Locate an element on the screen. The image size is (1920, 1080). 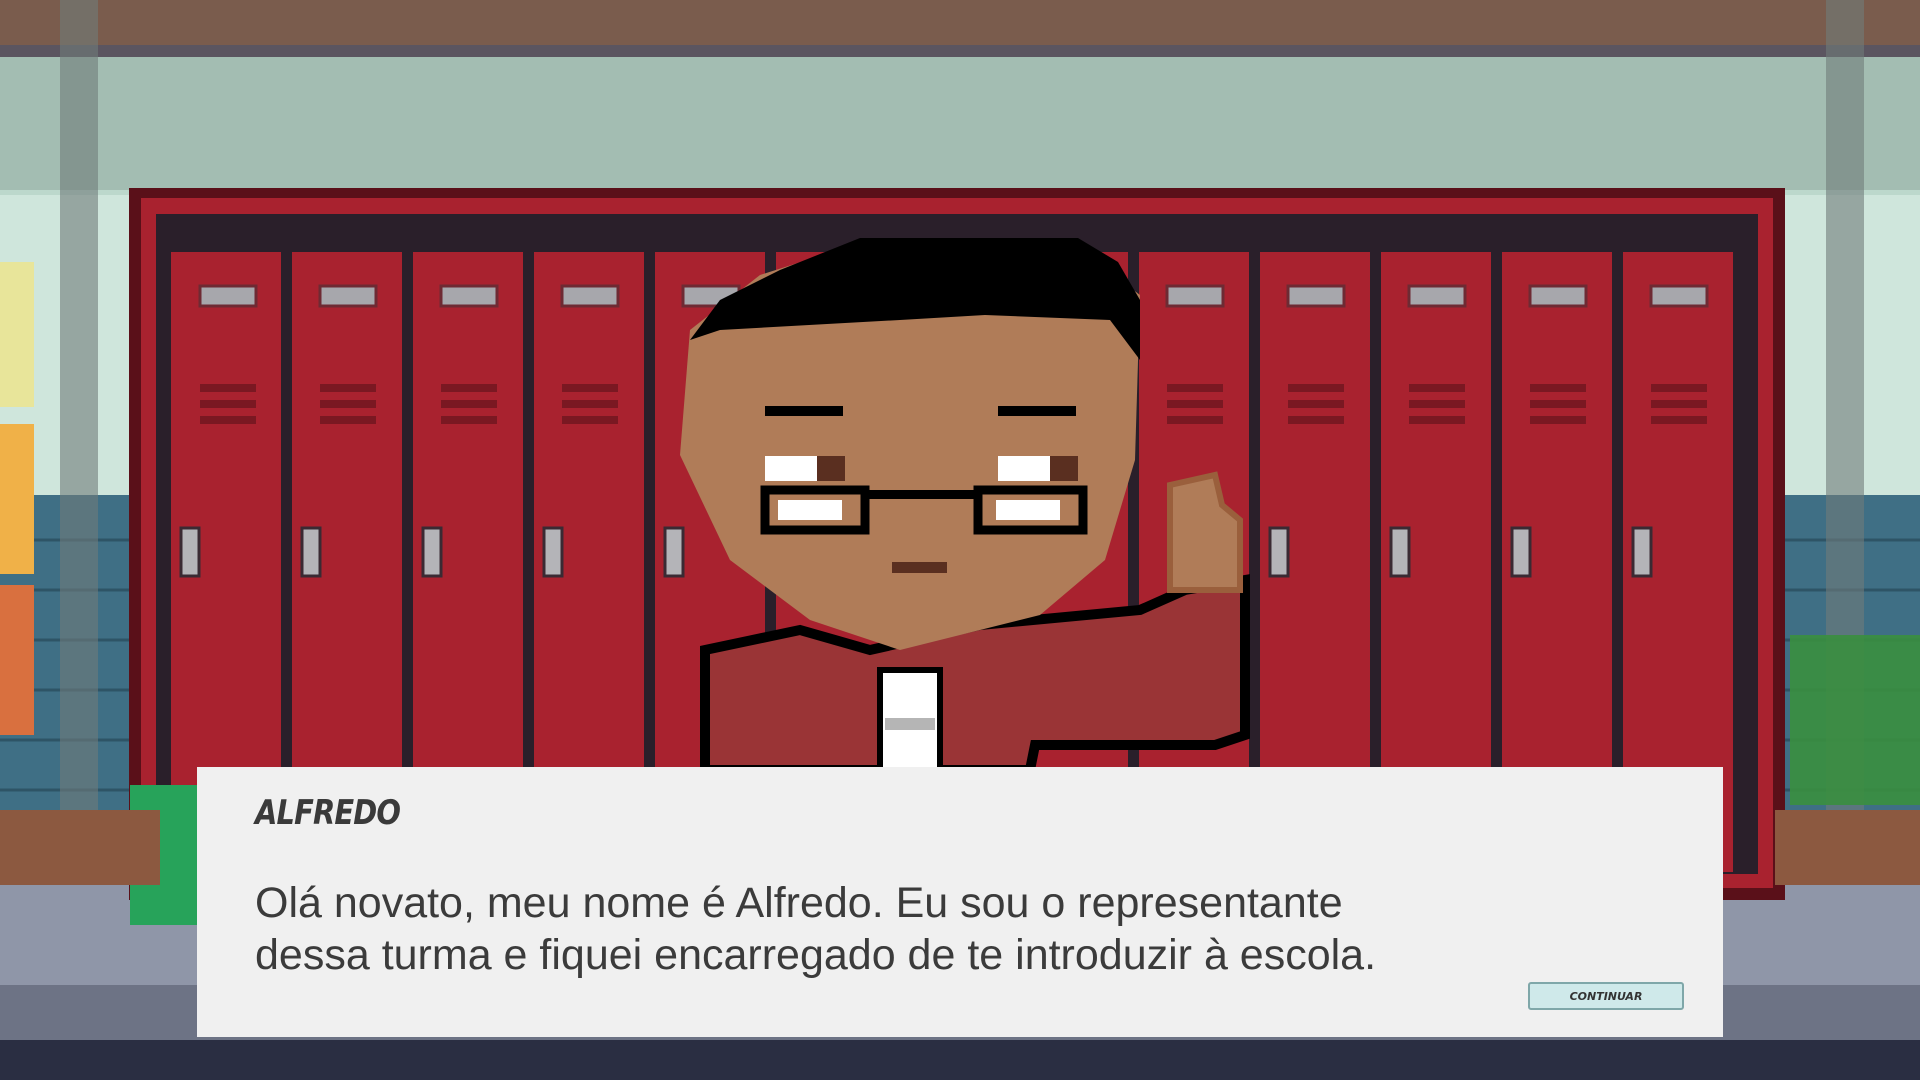
speaker-name: ALFREDO is located at coordinates (328, 813).